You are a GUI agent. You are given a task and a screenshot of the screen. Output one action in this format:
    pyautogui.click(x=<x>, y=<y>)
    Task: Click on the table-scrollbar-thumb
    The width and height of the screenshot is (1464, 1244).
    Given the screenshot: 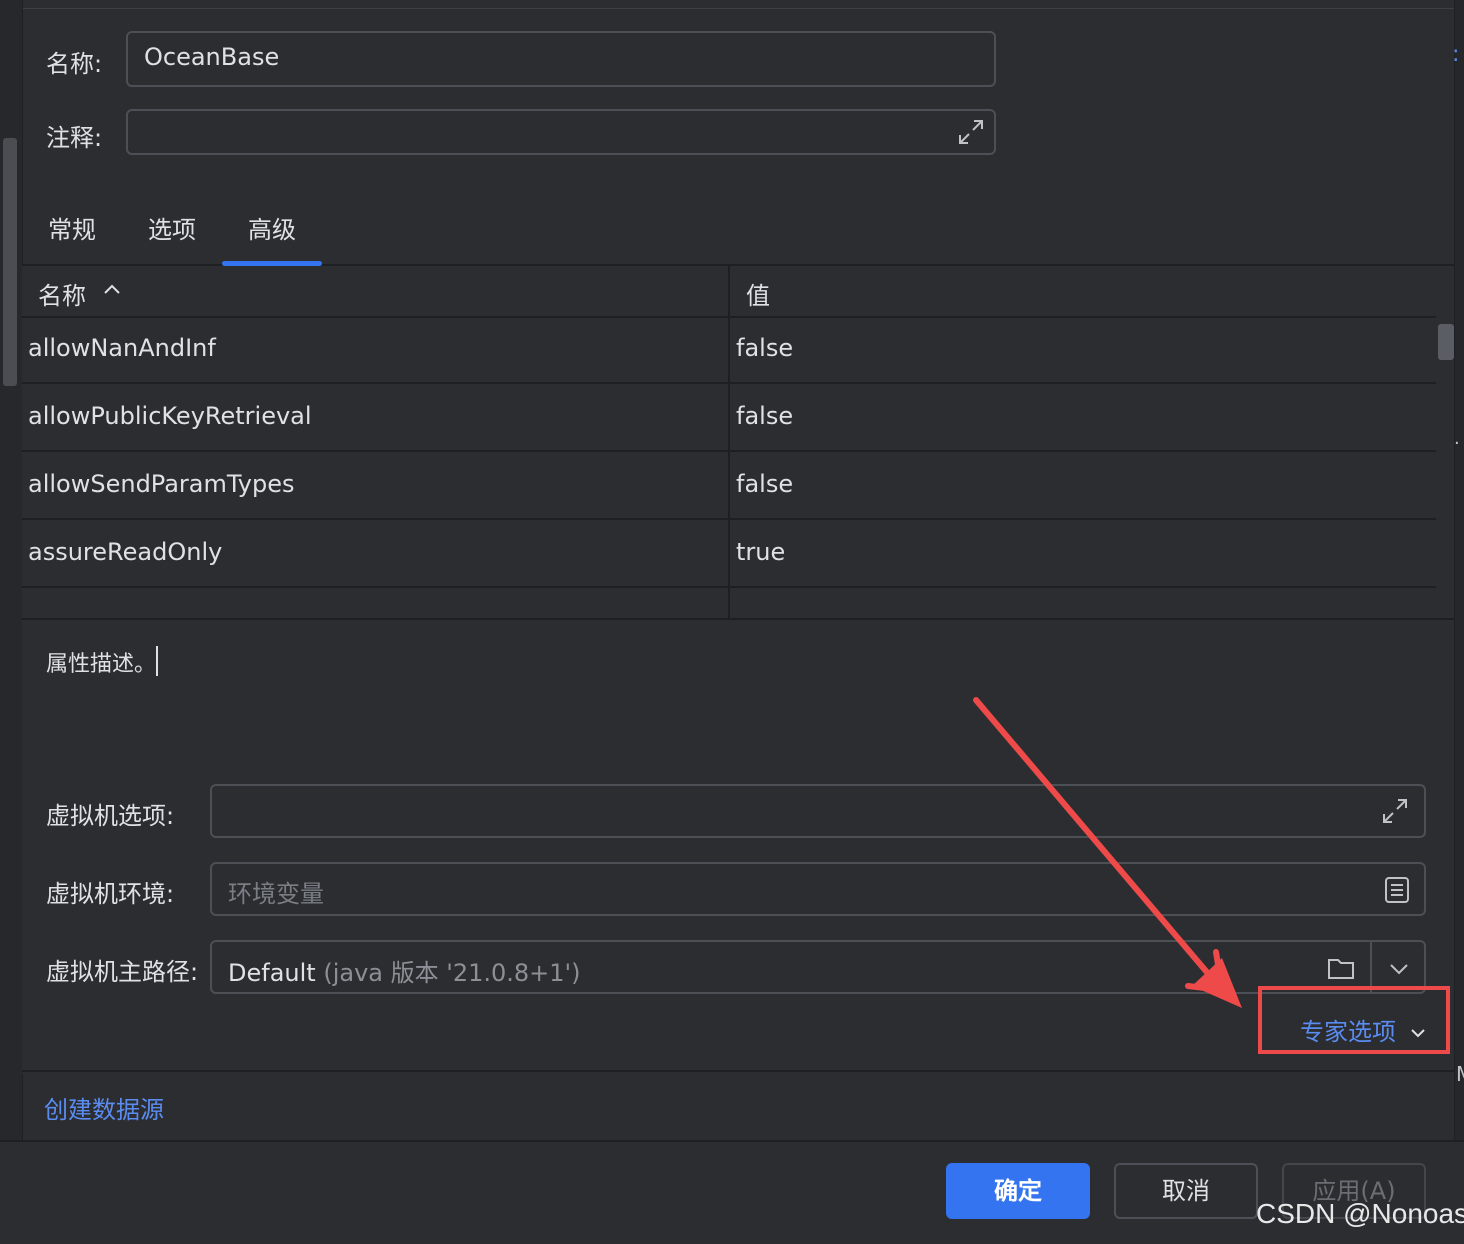 What is the action you would take?
    pyautogui.click(x=1446, y=342)
    